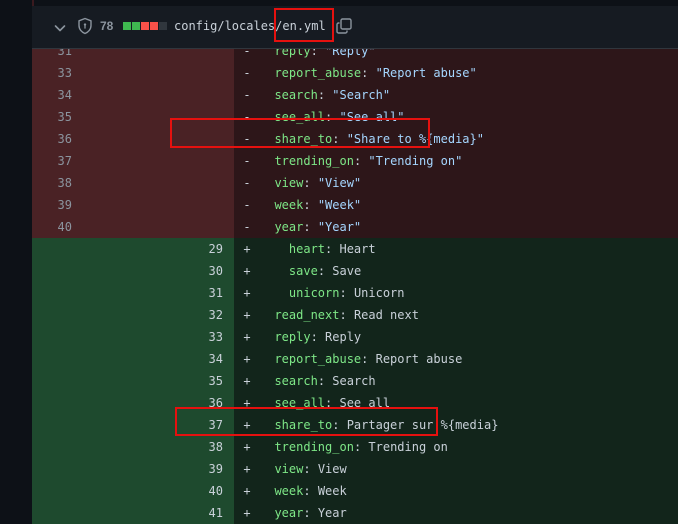 This screenshot has width=678, height=524. What do you see at coordinates (183, 513) in the screenshot?
I see `new-line-number: 41` at bounding box center [183, 513].